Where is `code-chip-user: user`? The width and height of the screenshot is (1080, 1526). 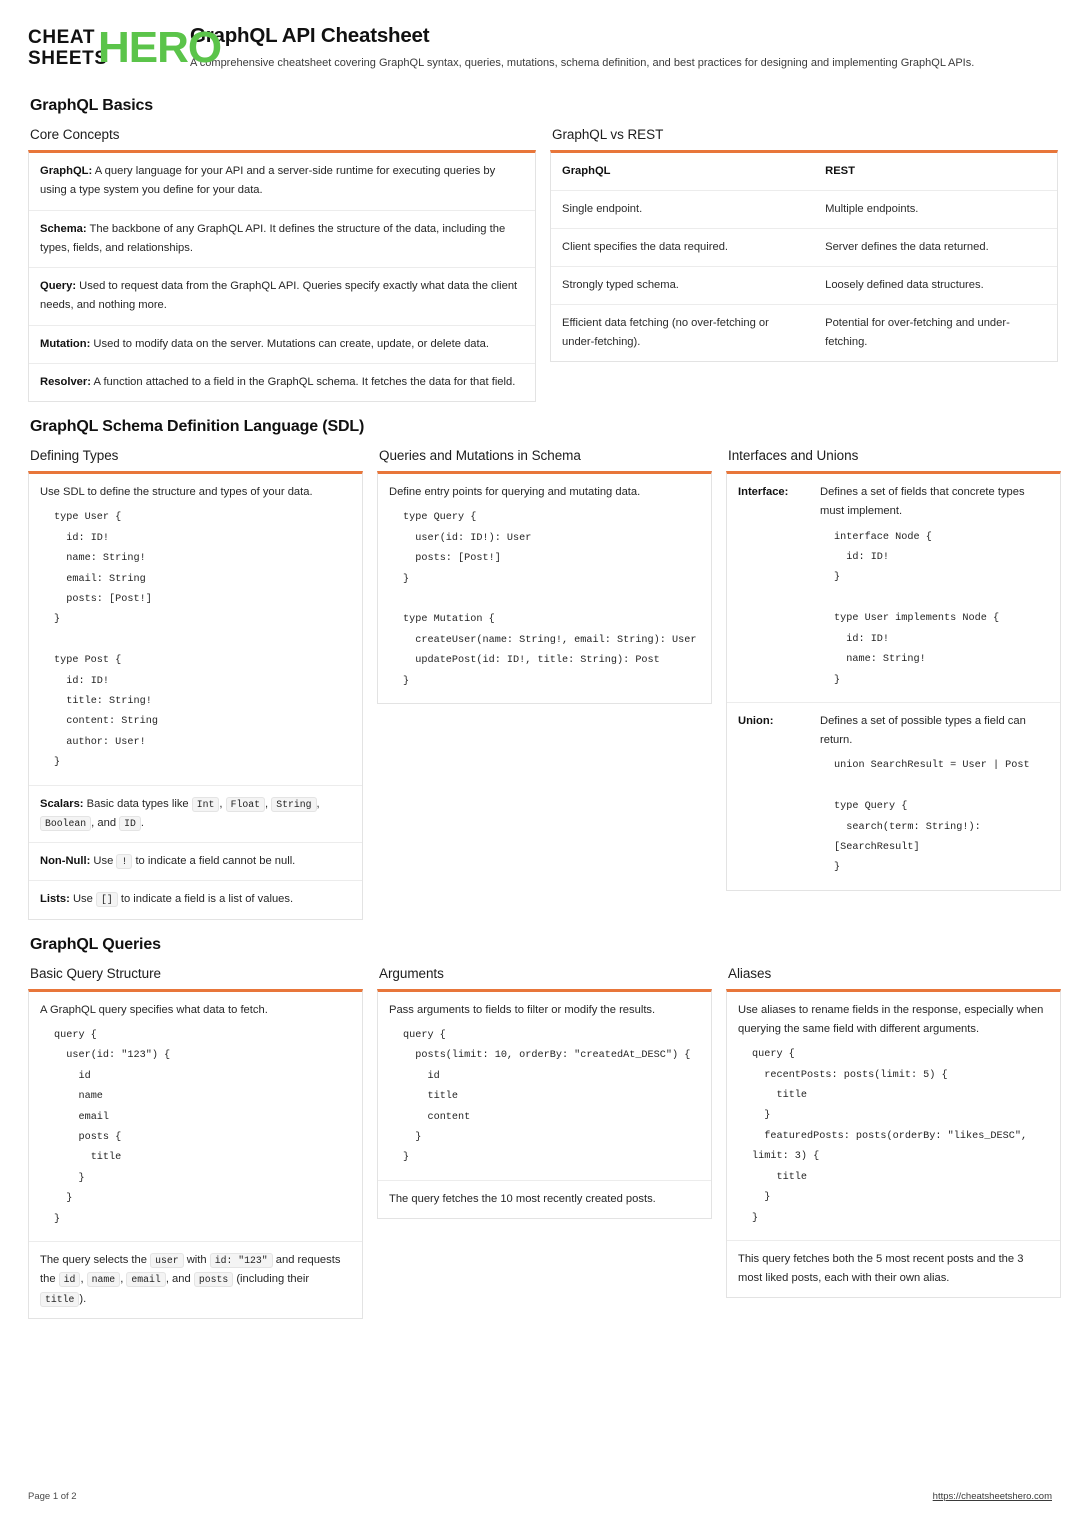 code-chip-user: user is located at coordinates (167, 1261).